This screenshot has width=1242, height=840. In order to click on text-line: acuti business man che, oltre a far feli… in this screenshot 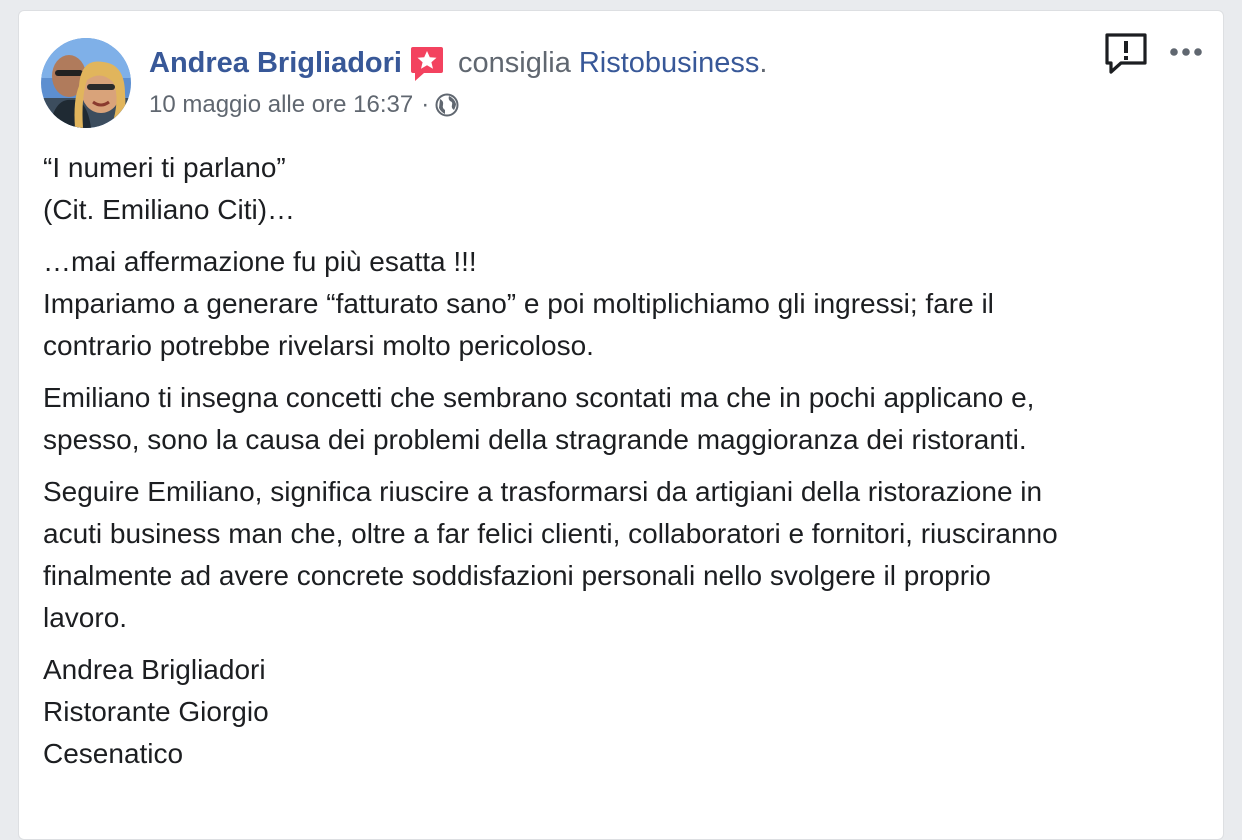, I will do `click(550, 533)`.